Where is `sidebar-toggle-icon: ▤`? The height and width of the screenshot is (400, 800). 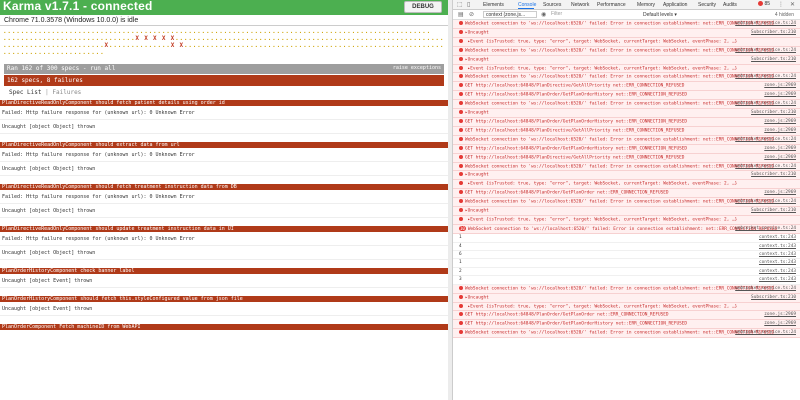
sidebar-toggle-icon: ▤ is located at coordinates (461, 14).